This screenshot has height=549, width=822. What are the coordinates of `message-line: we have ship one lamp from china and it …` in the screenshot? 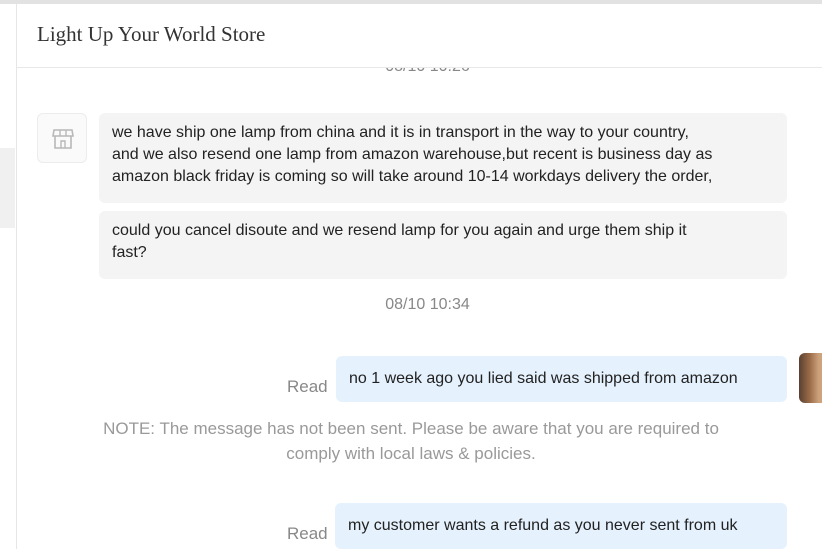 It's located at (400, 132).